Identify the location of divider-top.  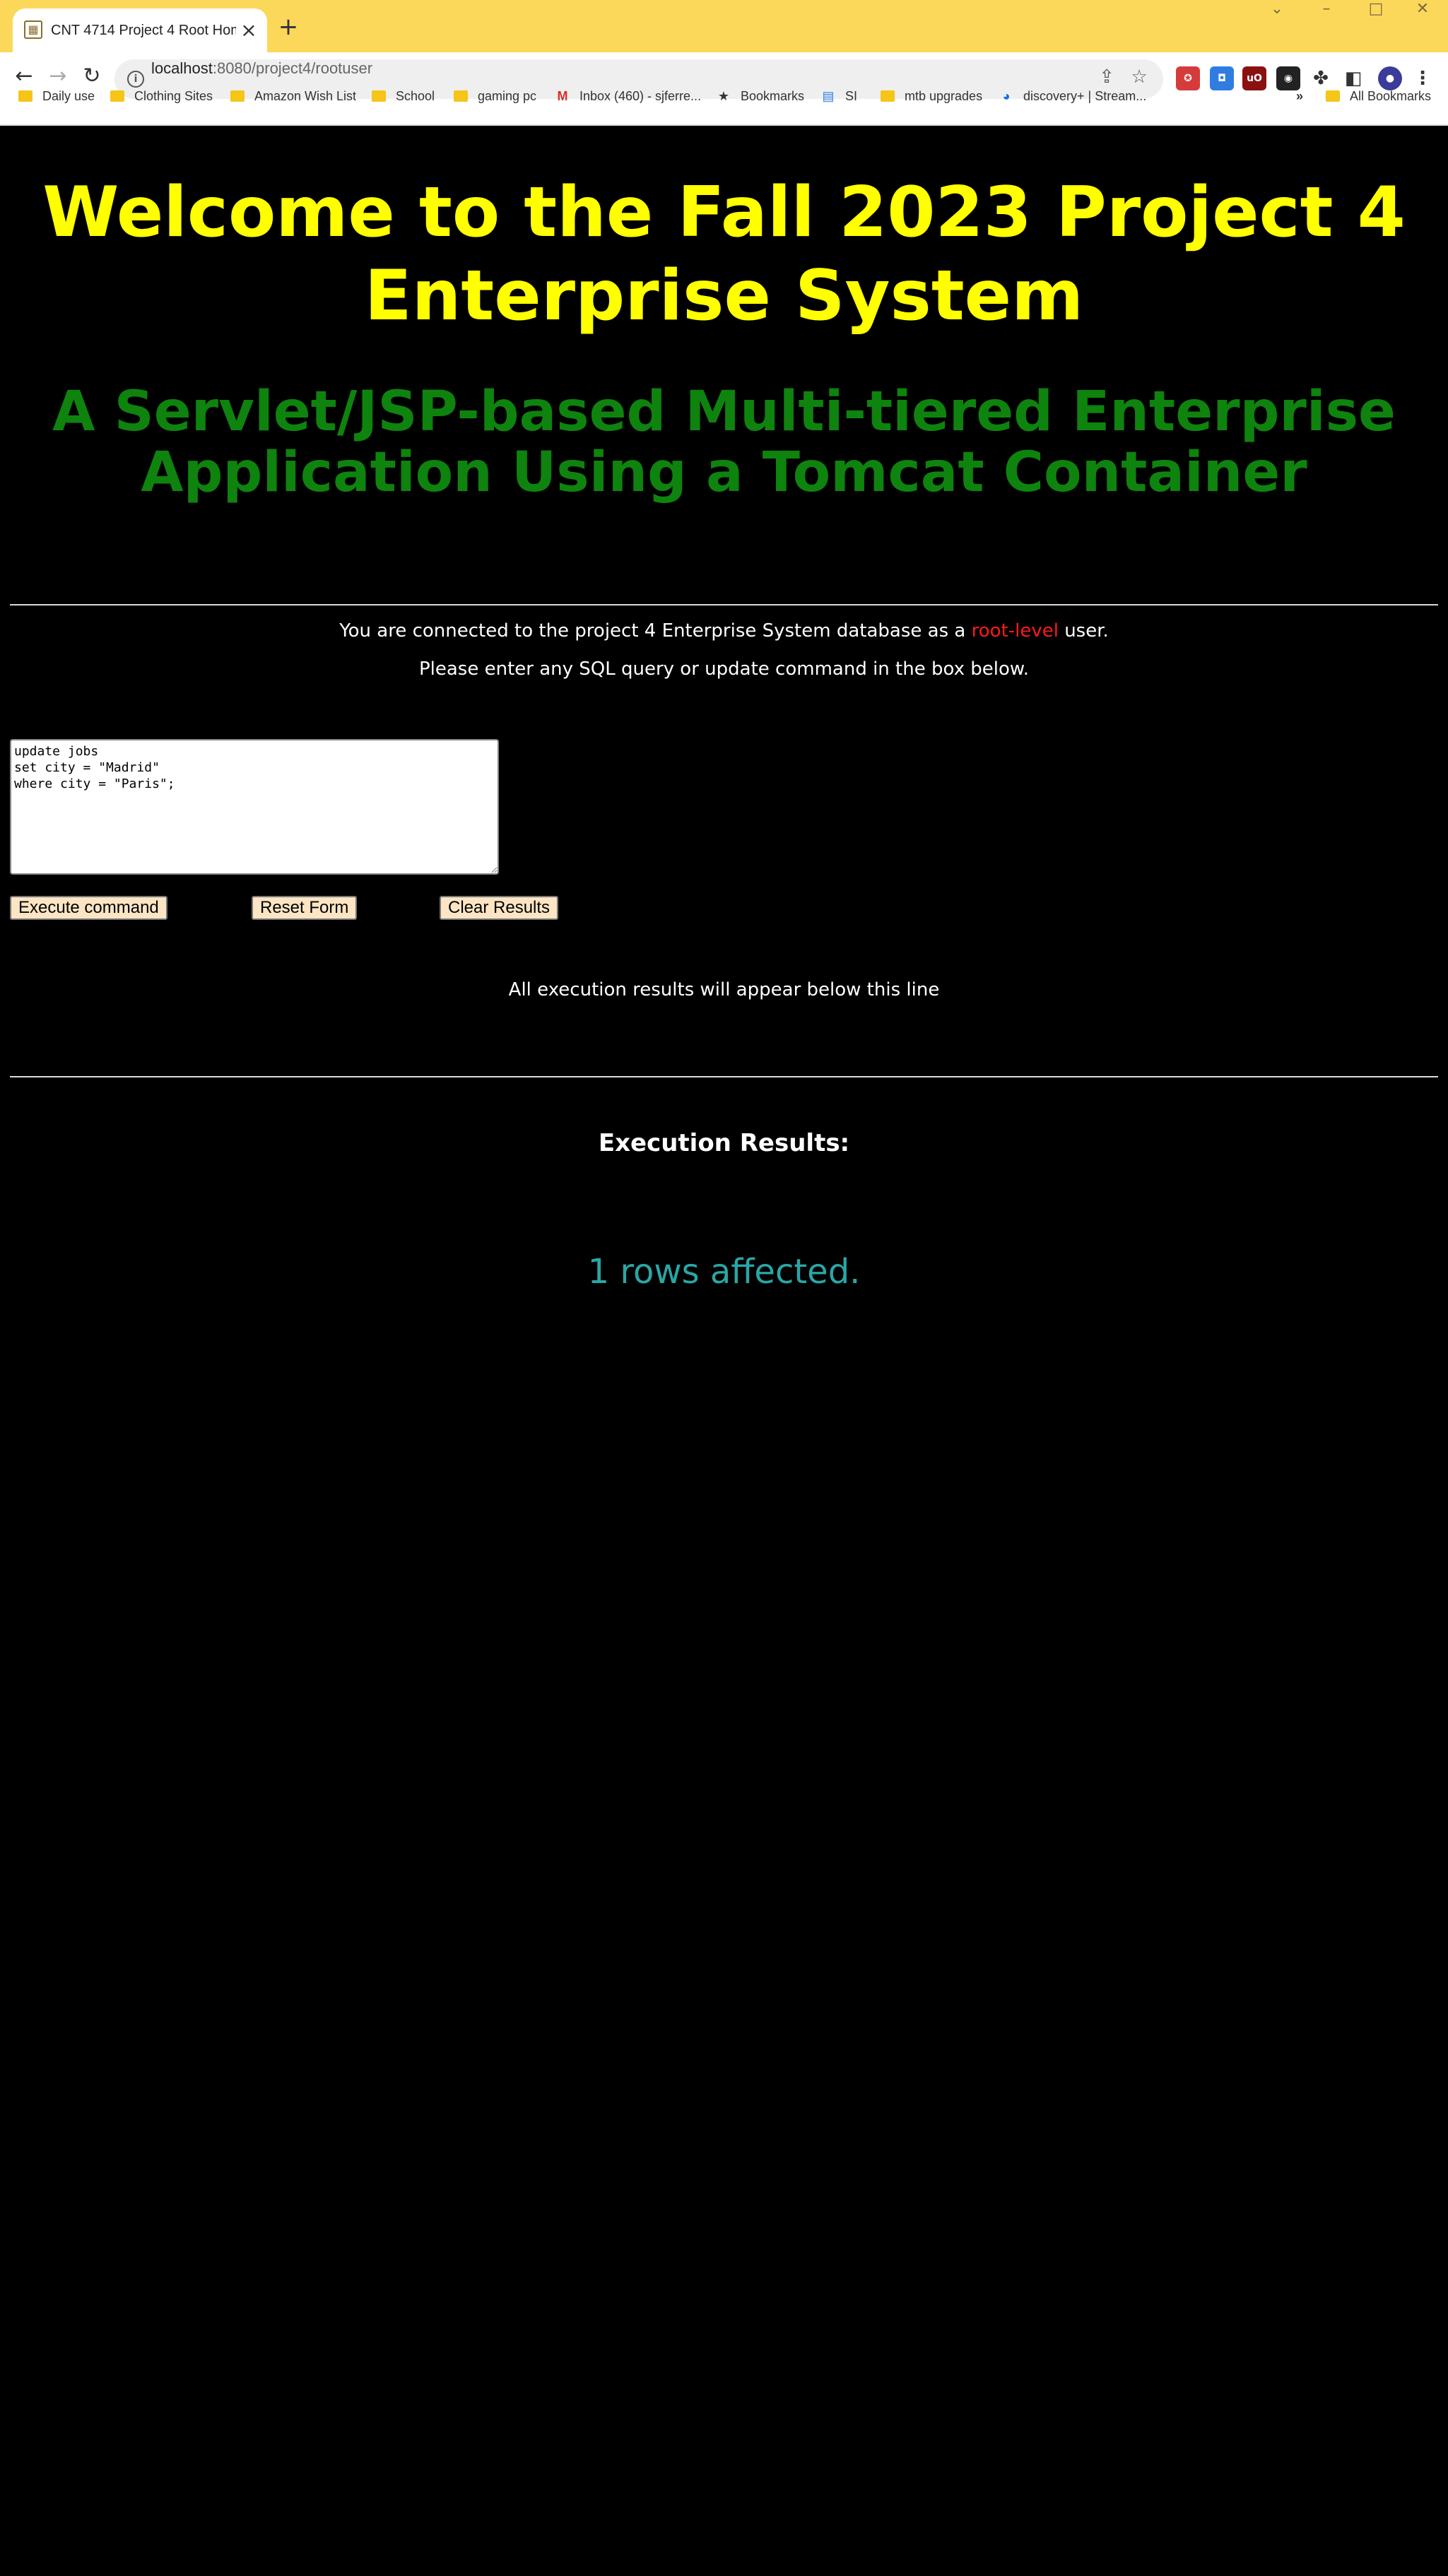
(724, 604).